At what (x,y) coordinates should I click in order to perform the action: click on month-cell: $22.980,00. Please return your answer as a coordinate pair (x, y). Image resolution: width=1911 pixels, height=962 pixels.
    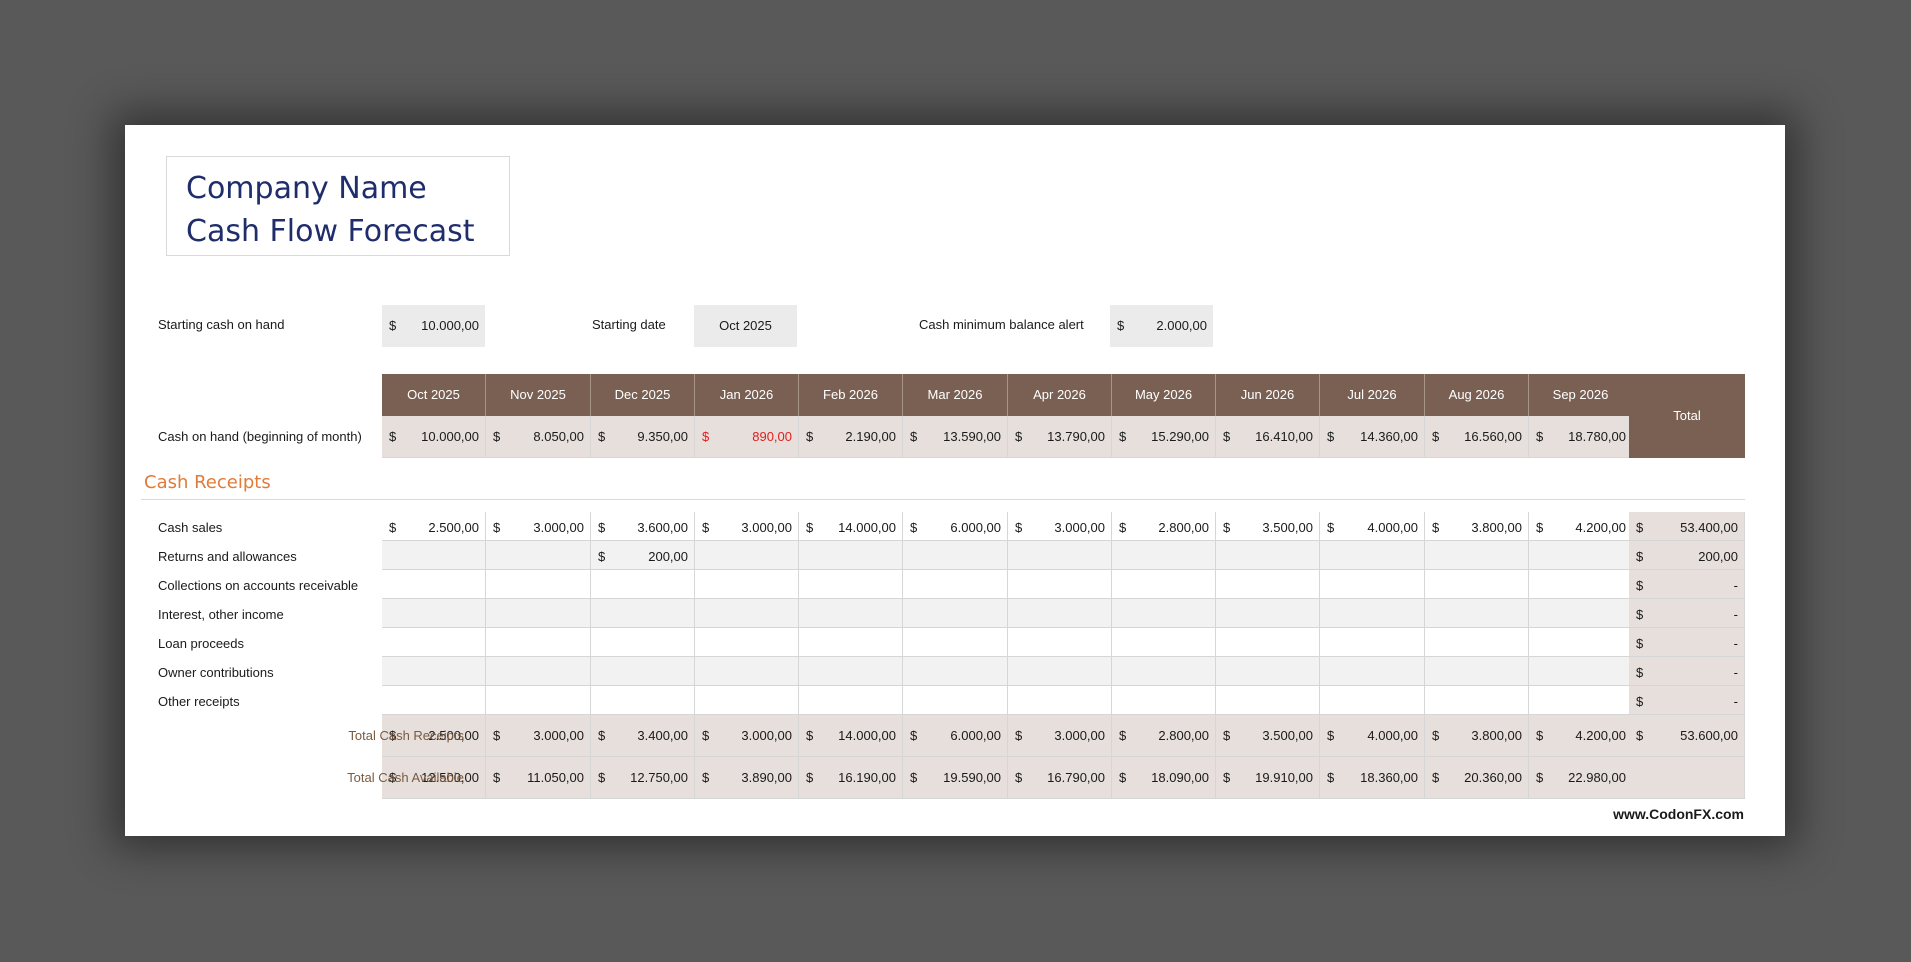
    Looking at the image, I should click on (1581, 778).